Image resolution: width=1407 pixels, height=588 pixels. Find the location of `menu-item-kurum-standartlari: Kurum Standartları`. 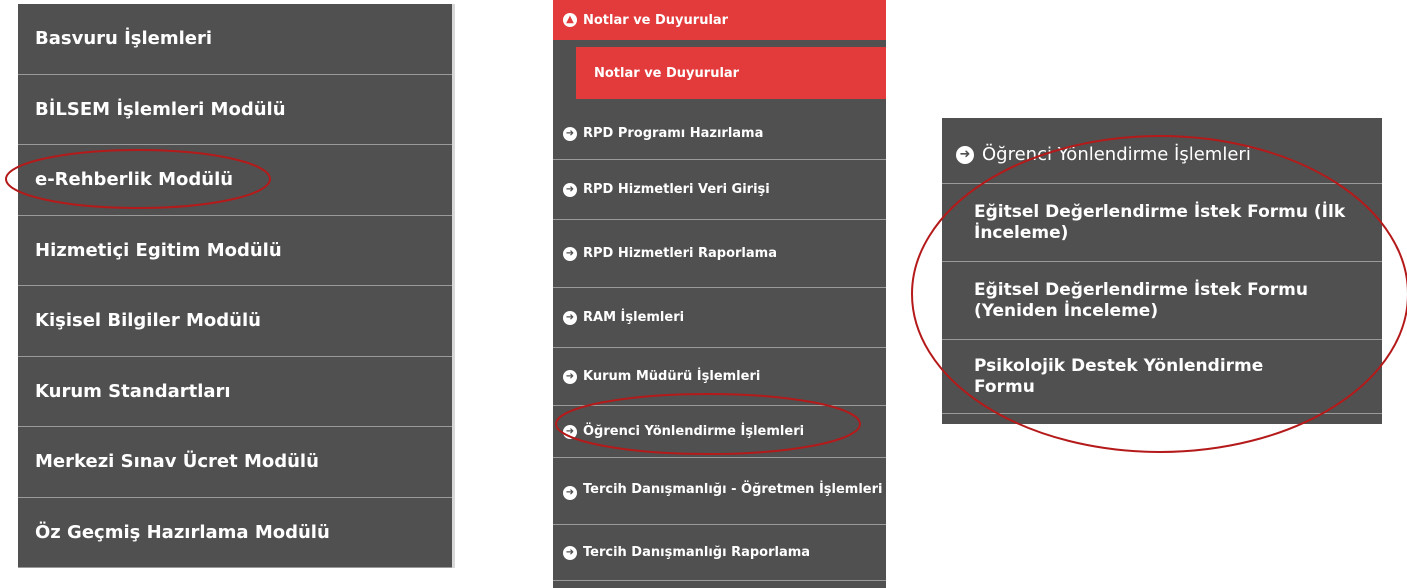

menu-item-kurum-standartlari: Kurum Standartları is located at coordinates (235, 392).